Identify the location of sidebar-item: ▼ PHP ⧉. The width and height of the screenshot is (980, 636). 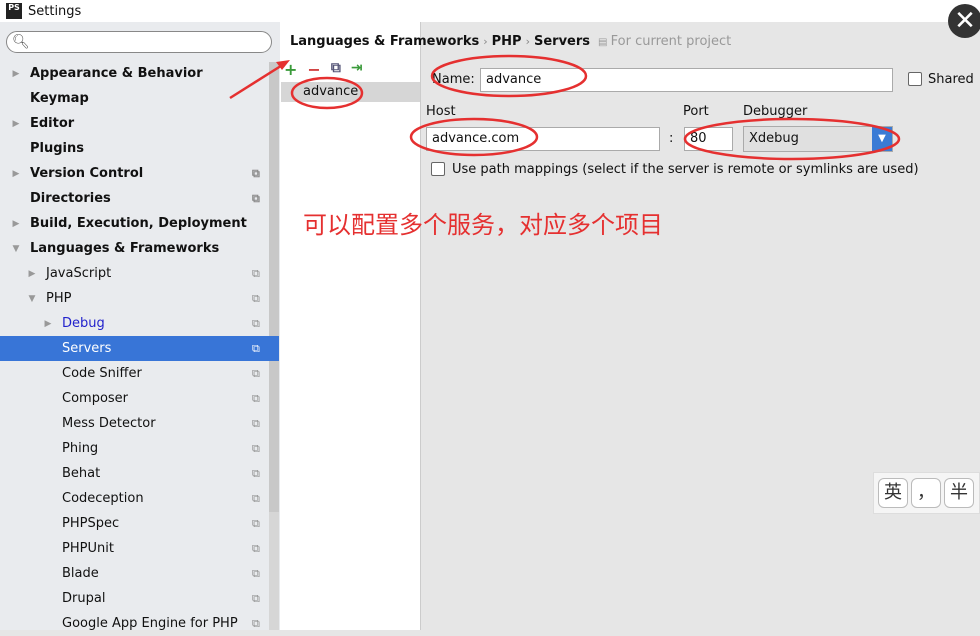
(139, 298).